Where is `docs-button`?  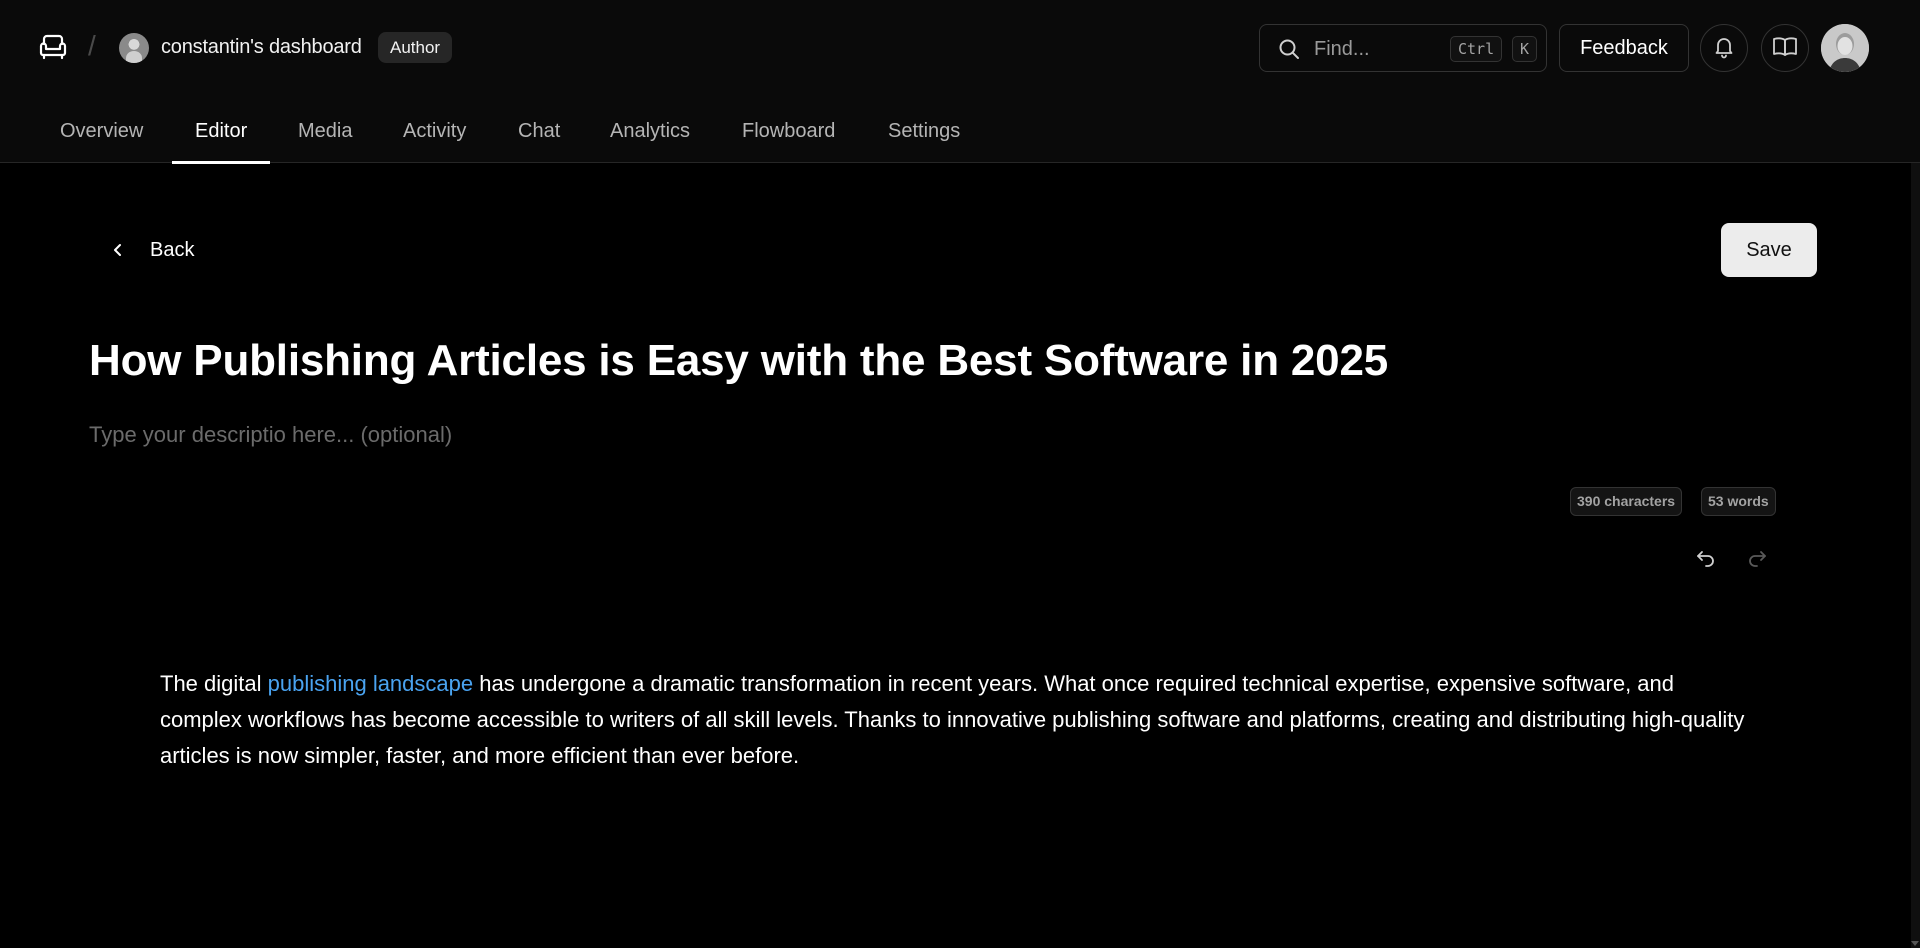 docs-button is located at coordinates (1785, 48).